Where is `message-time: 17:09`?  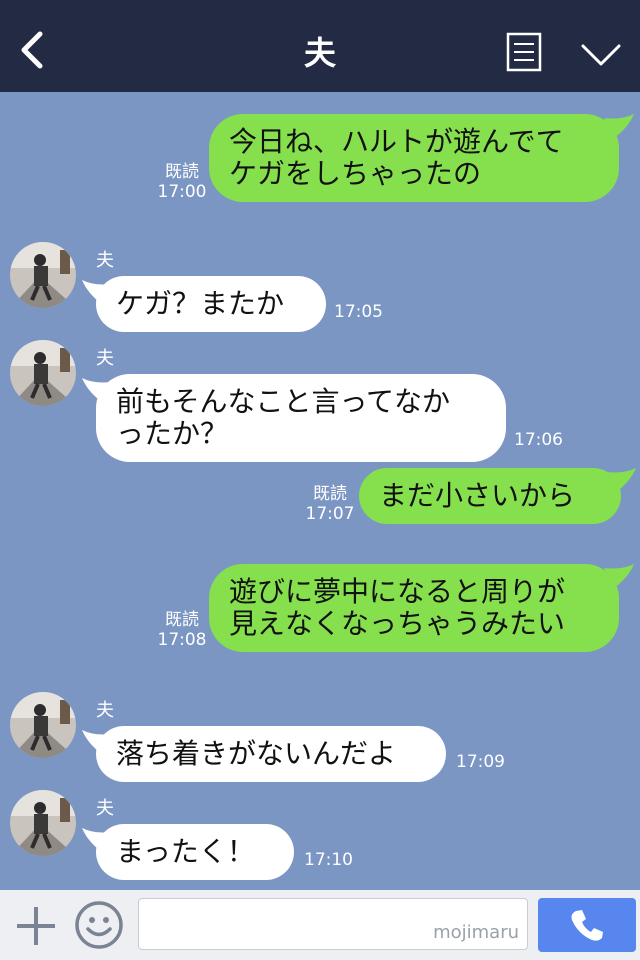 message-time: 17:09 is located at coordinates (480, 762).